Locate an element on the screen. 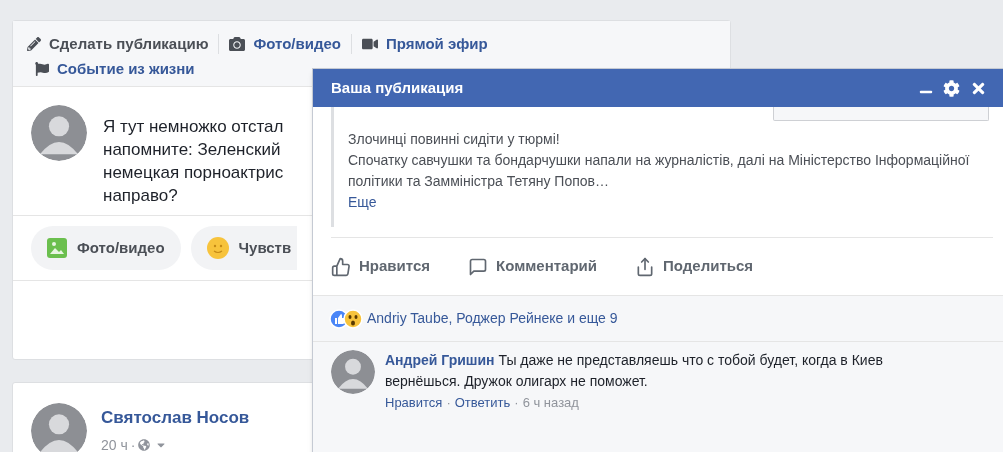 The height and width of the screenshot is (452, 1003). status-text-line: направо? is located at coordinates (141, 196).